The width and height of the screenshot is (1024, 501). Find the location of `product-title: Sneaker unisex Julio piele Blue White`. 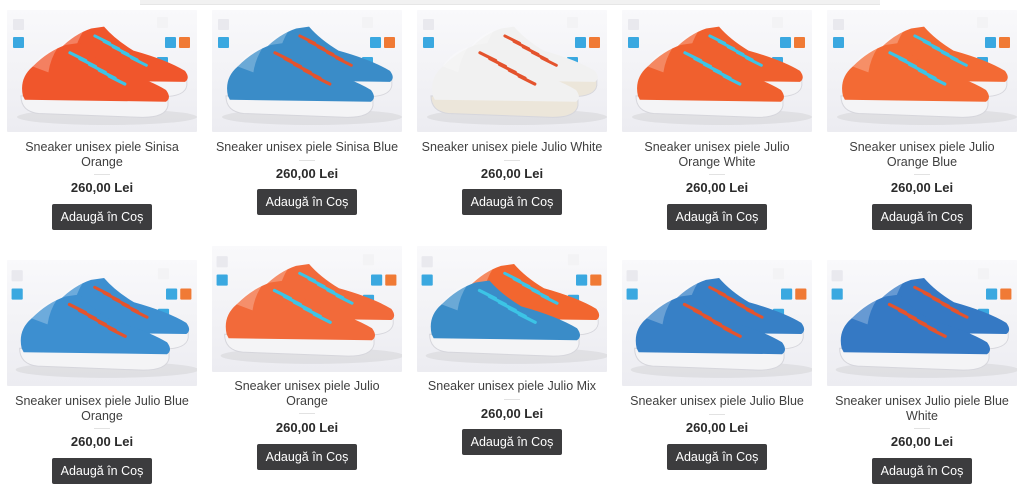

product-title: Sneaker unisex Julio piele Blue White is located at coordinates (922, 409).